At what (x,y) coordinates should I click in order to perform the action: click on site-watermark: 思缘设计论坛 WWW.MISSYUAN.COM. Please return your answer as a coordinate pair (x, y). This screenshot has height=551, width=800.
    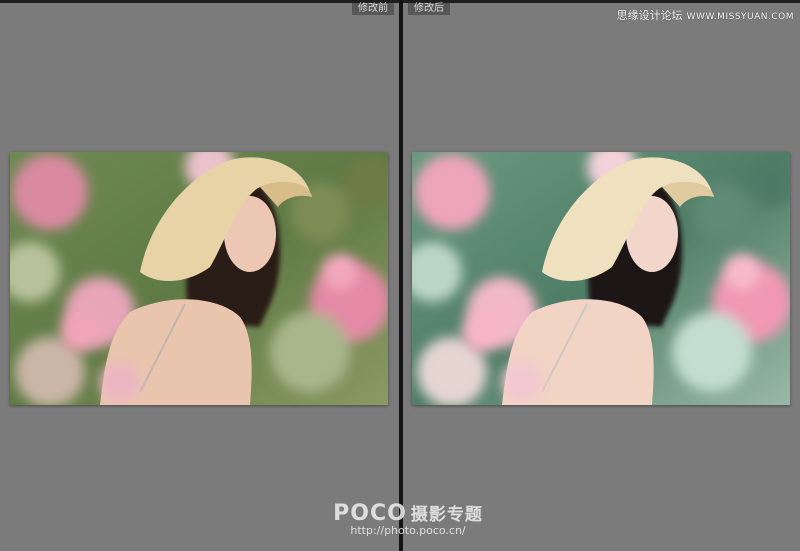
    Looking at the image, I should click on (705, 15).